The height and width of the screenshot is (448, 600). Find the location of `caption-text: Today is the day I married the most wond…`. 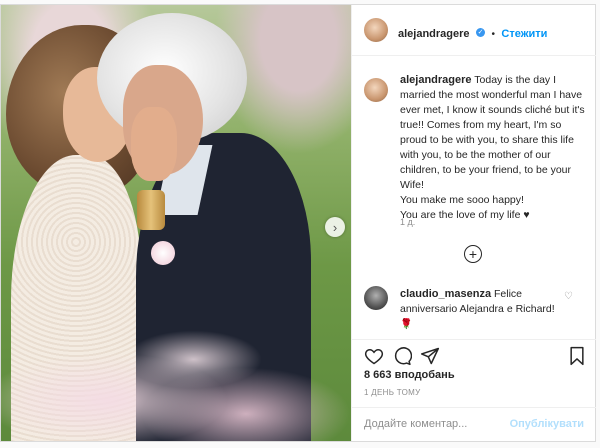

caption-text: Today is the day I married the most wond… is located at coordinates (492, 132).